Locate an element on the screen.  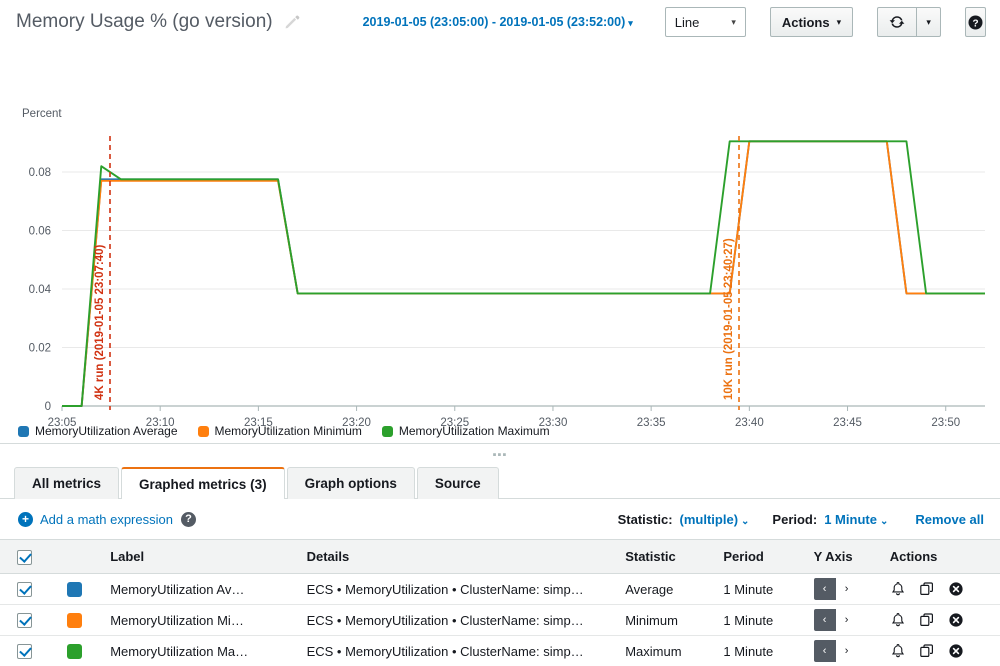
tab-source: Source is located at coordinates (457, 483).